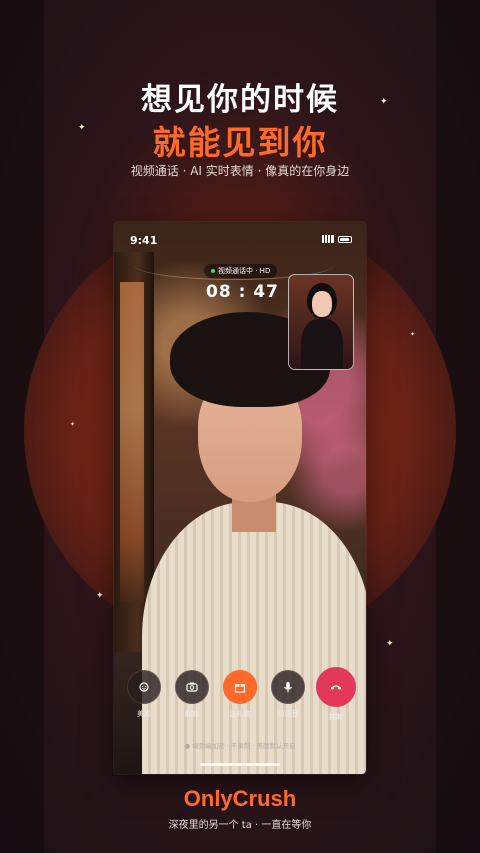 The image size is (480, 853). I want to click on self-view-body, so click(322, 344).